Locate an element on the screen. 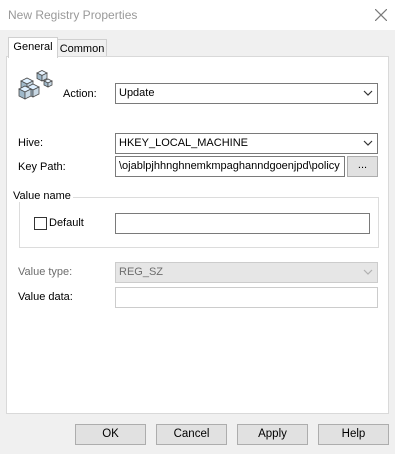 The height and width of the screenshot is (454, 395). apply-label: Apply is located at coordinates (272, 434).